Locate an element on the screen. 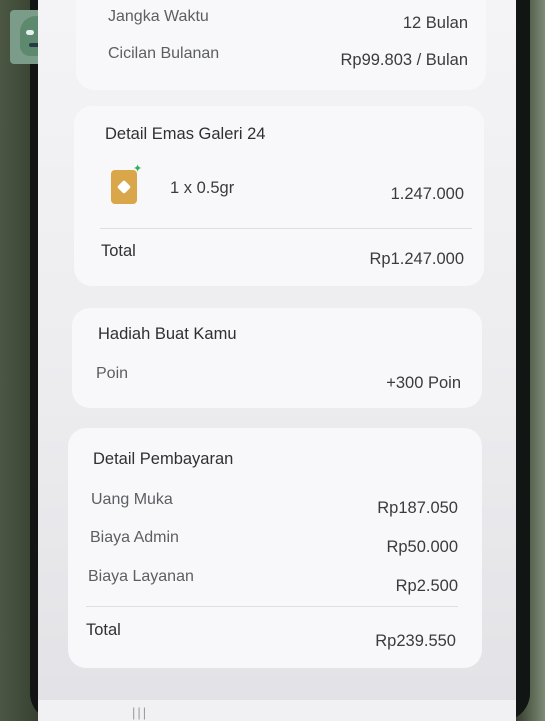 Image resolution: width=545 pixels, height=721 pixels. recent-apps-button: ||| is located at coordinates (140, 712).